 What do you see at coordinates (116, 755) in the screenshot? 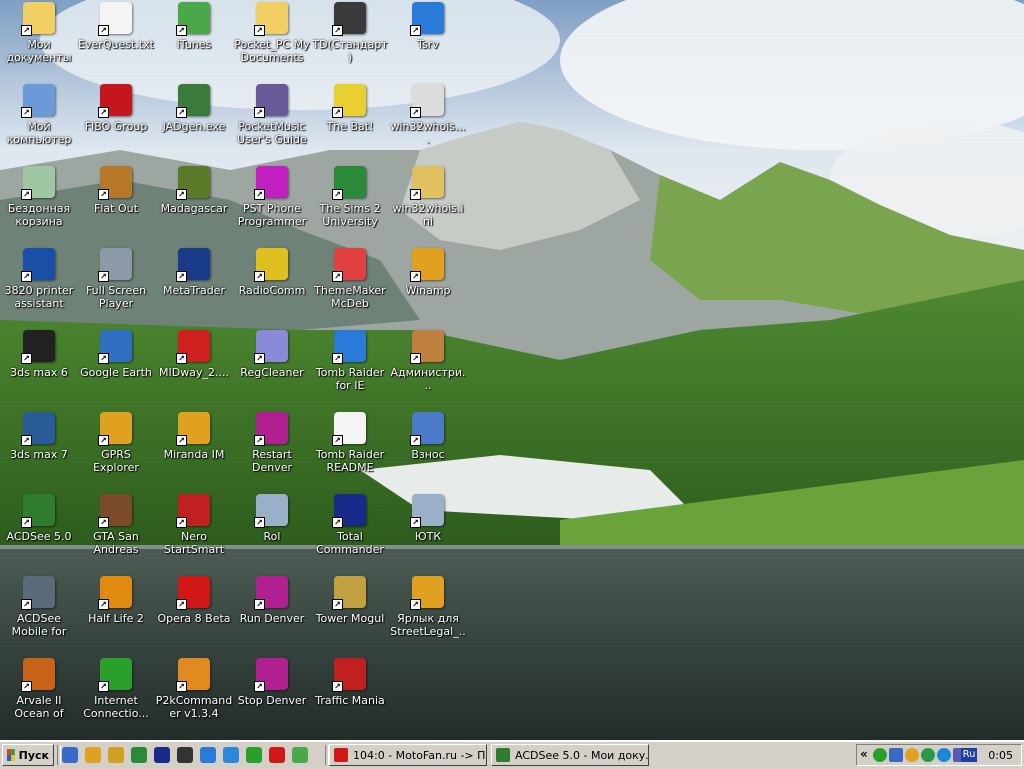
I see `pencil-icon` at bounding box center [116, 755].